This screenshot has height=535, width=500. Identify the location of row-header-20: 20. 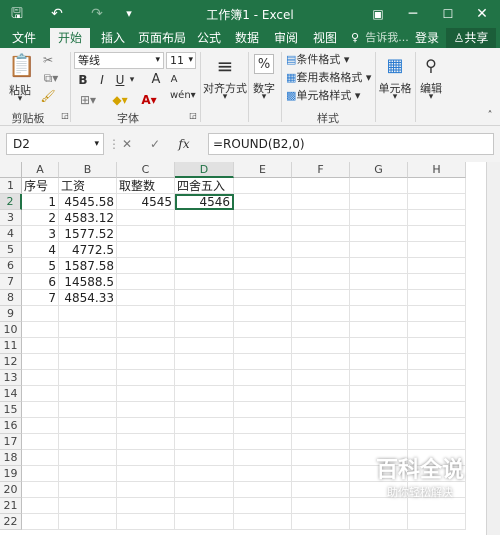
(11, 490).